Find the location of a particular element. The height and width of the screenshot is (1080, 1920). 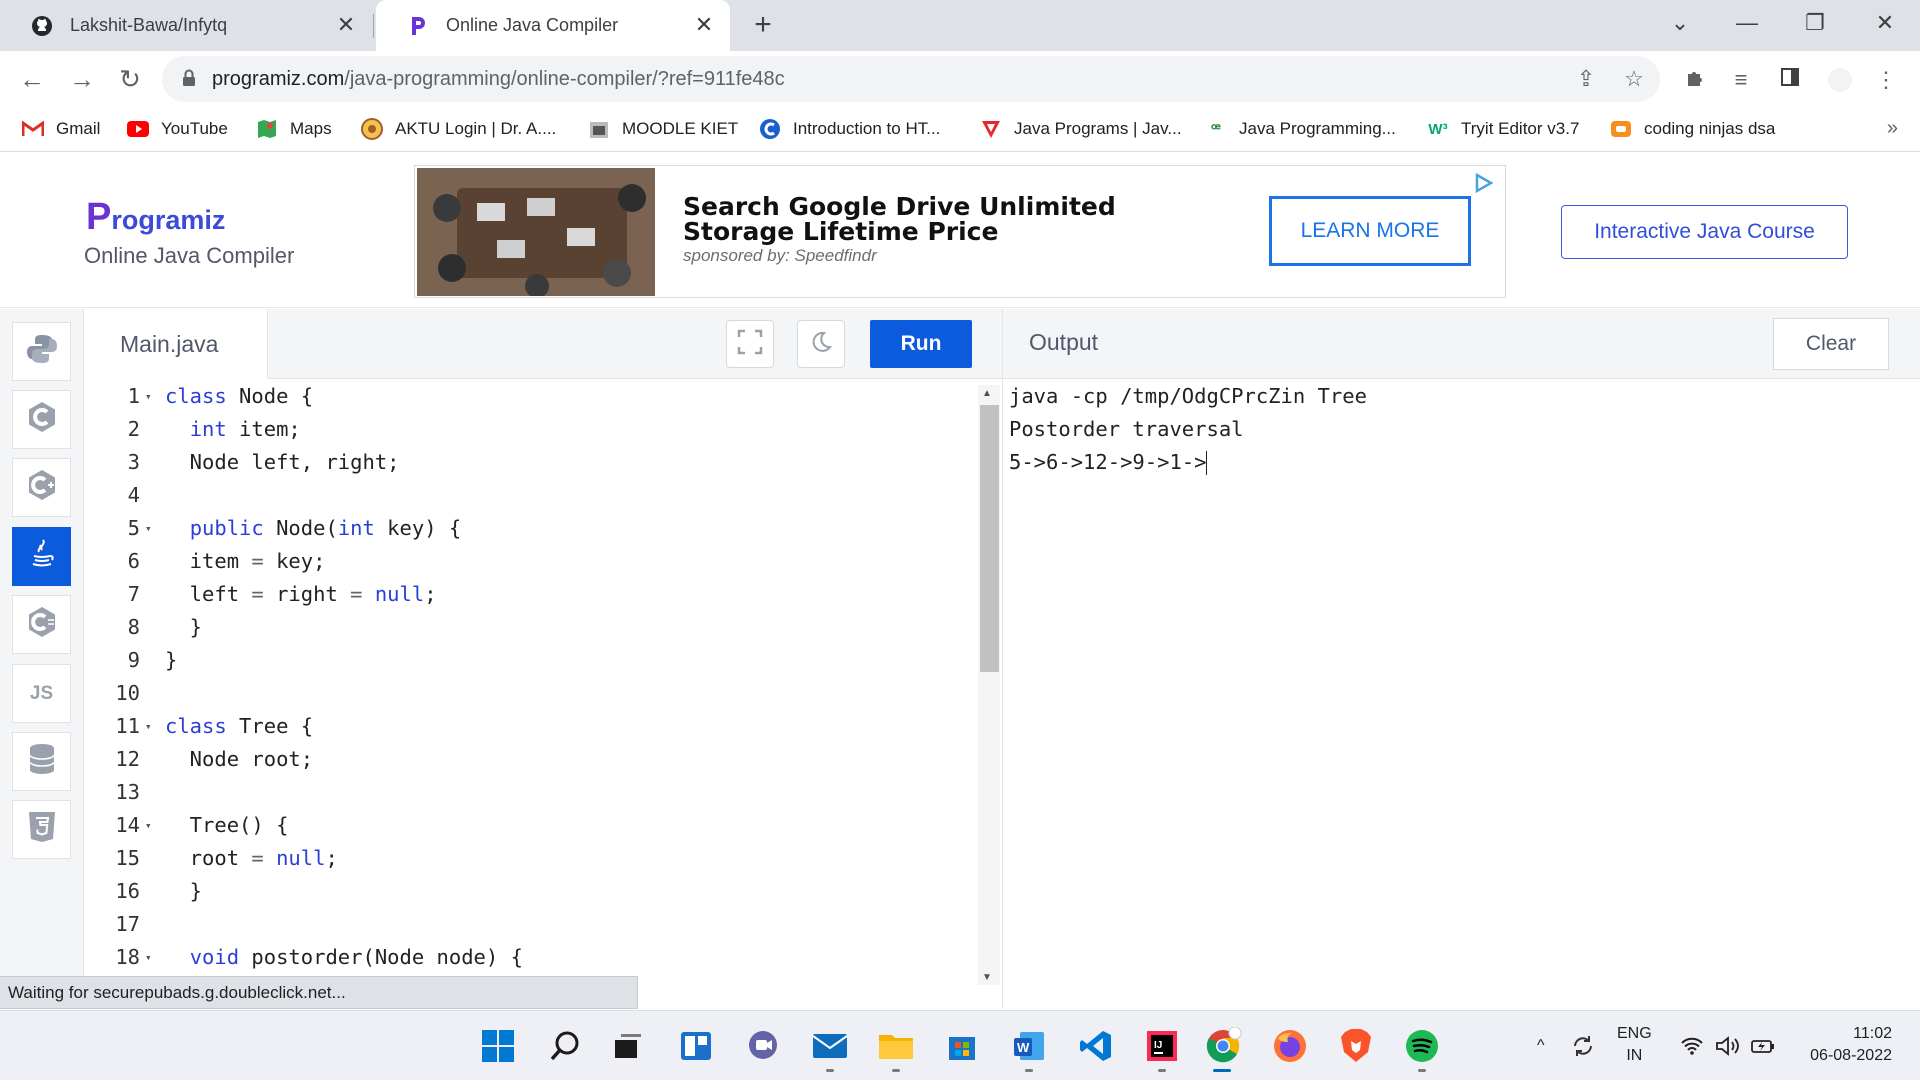

interactive-java-course-button: Interactive Java Course is located at coordinates (1704, 232).